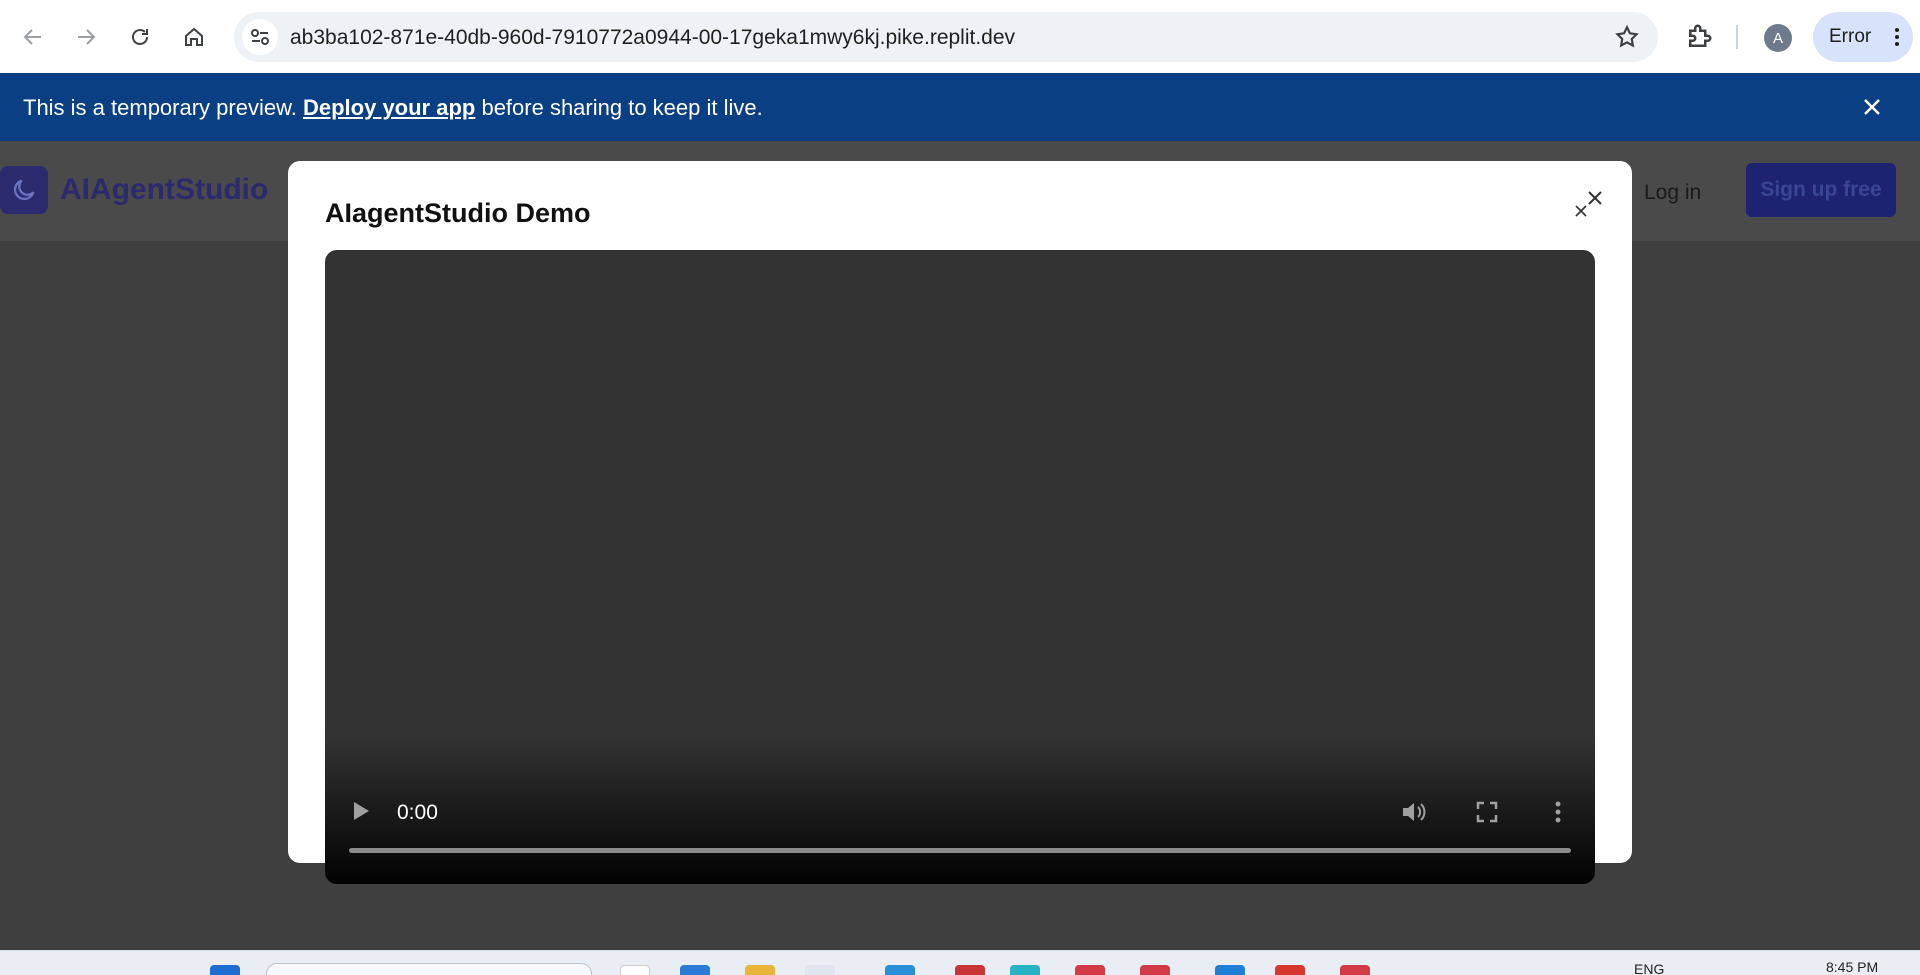 This screenshot has width=1920, height=975. What do you see at coordinates (1672, 193) in the screenshot?
I see `login-link: Log in` at bounding box center [1672, 193].